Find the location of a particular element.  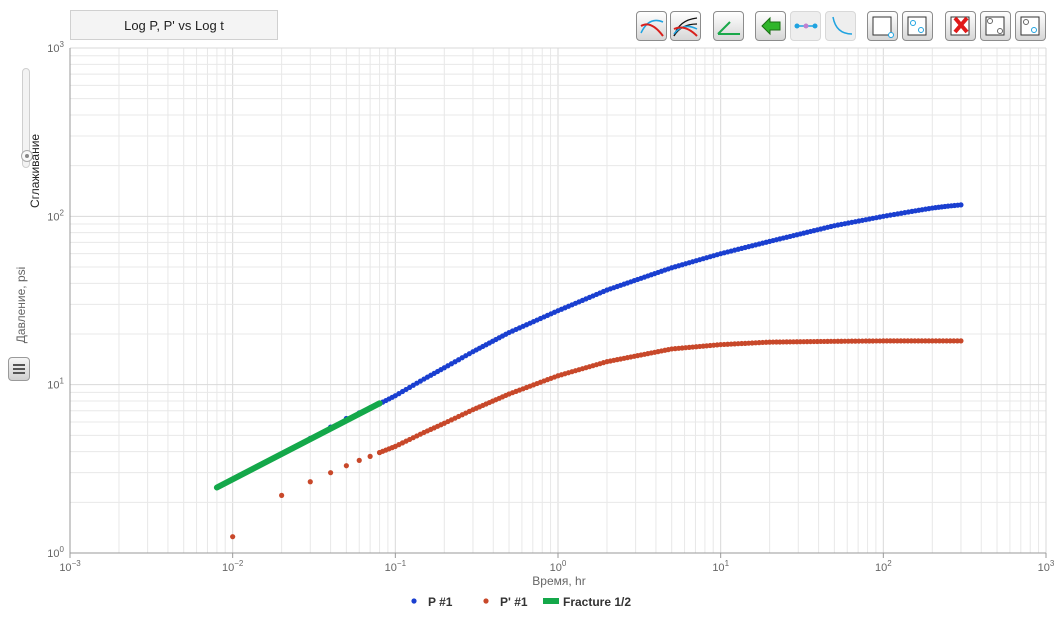

y-tick-label: 103 is located at coordinates (55, 47).